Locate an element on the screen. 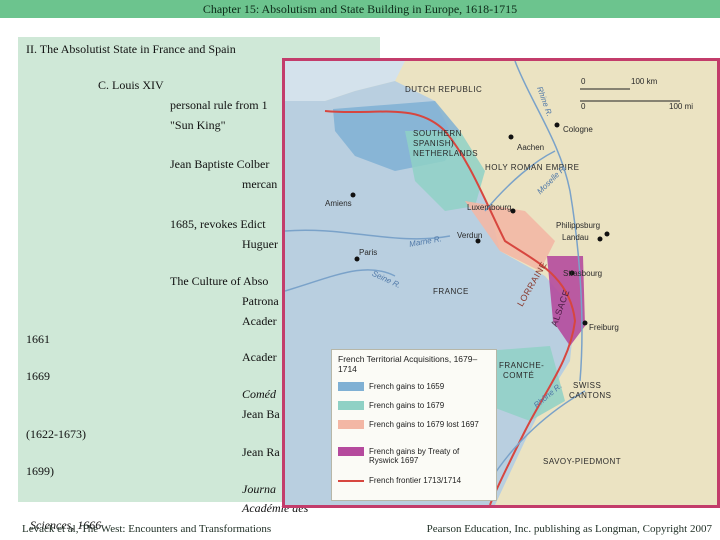  label-southern-netherlands-3: NETHERLANDS is located at coordinates (446, 153).